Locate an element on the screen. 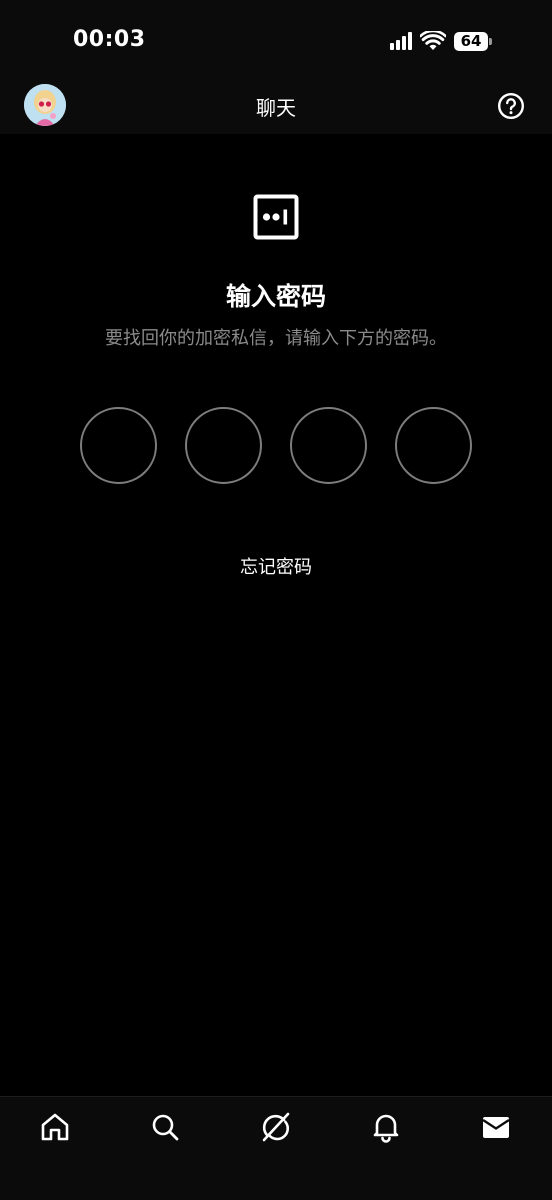  status-icons: 64 is located at coordinates (441, 41).